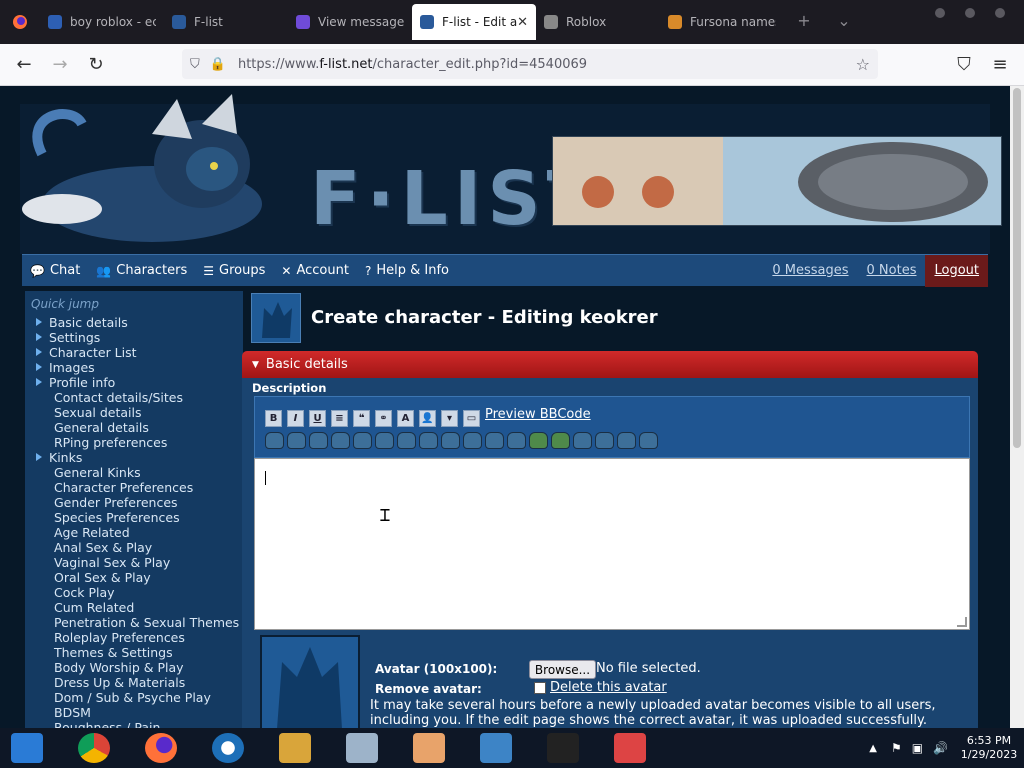 Image resolution: width=1024 pixels, height=768 pixels. What do you see at coordinates (134, 367) in the screenshot?
I see `sidebar-item: Images` at bounding box center [134, 367].